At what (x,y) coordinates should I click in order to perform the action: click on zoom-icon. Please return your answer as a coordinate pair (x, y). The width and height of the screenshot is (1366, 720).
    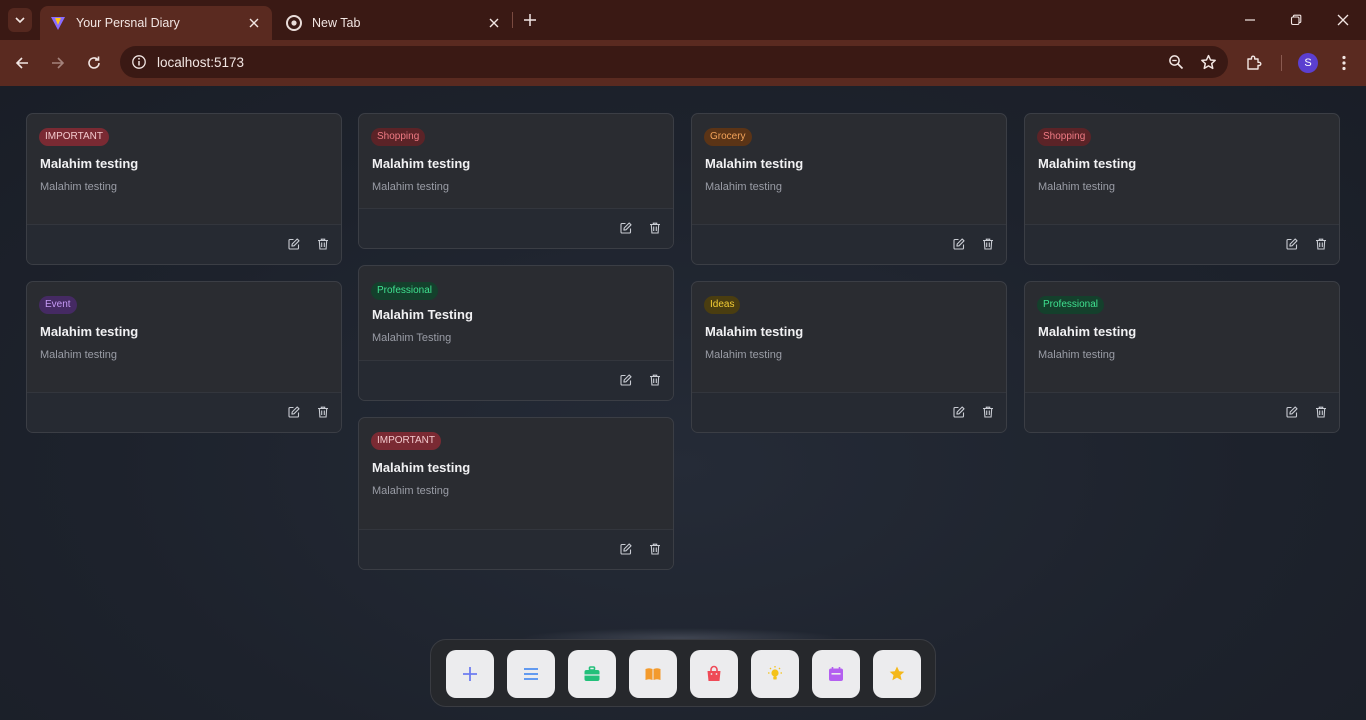
    Looking at the image, I should click on (1176, 62).